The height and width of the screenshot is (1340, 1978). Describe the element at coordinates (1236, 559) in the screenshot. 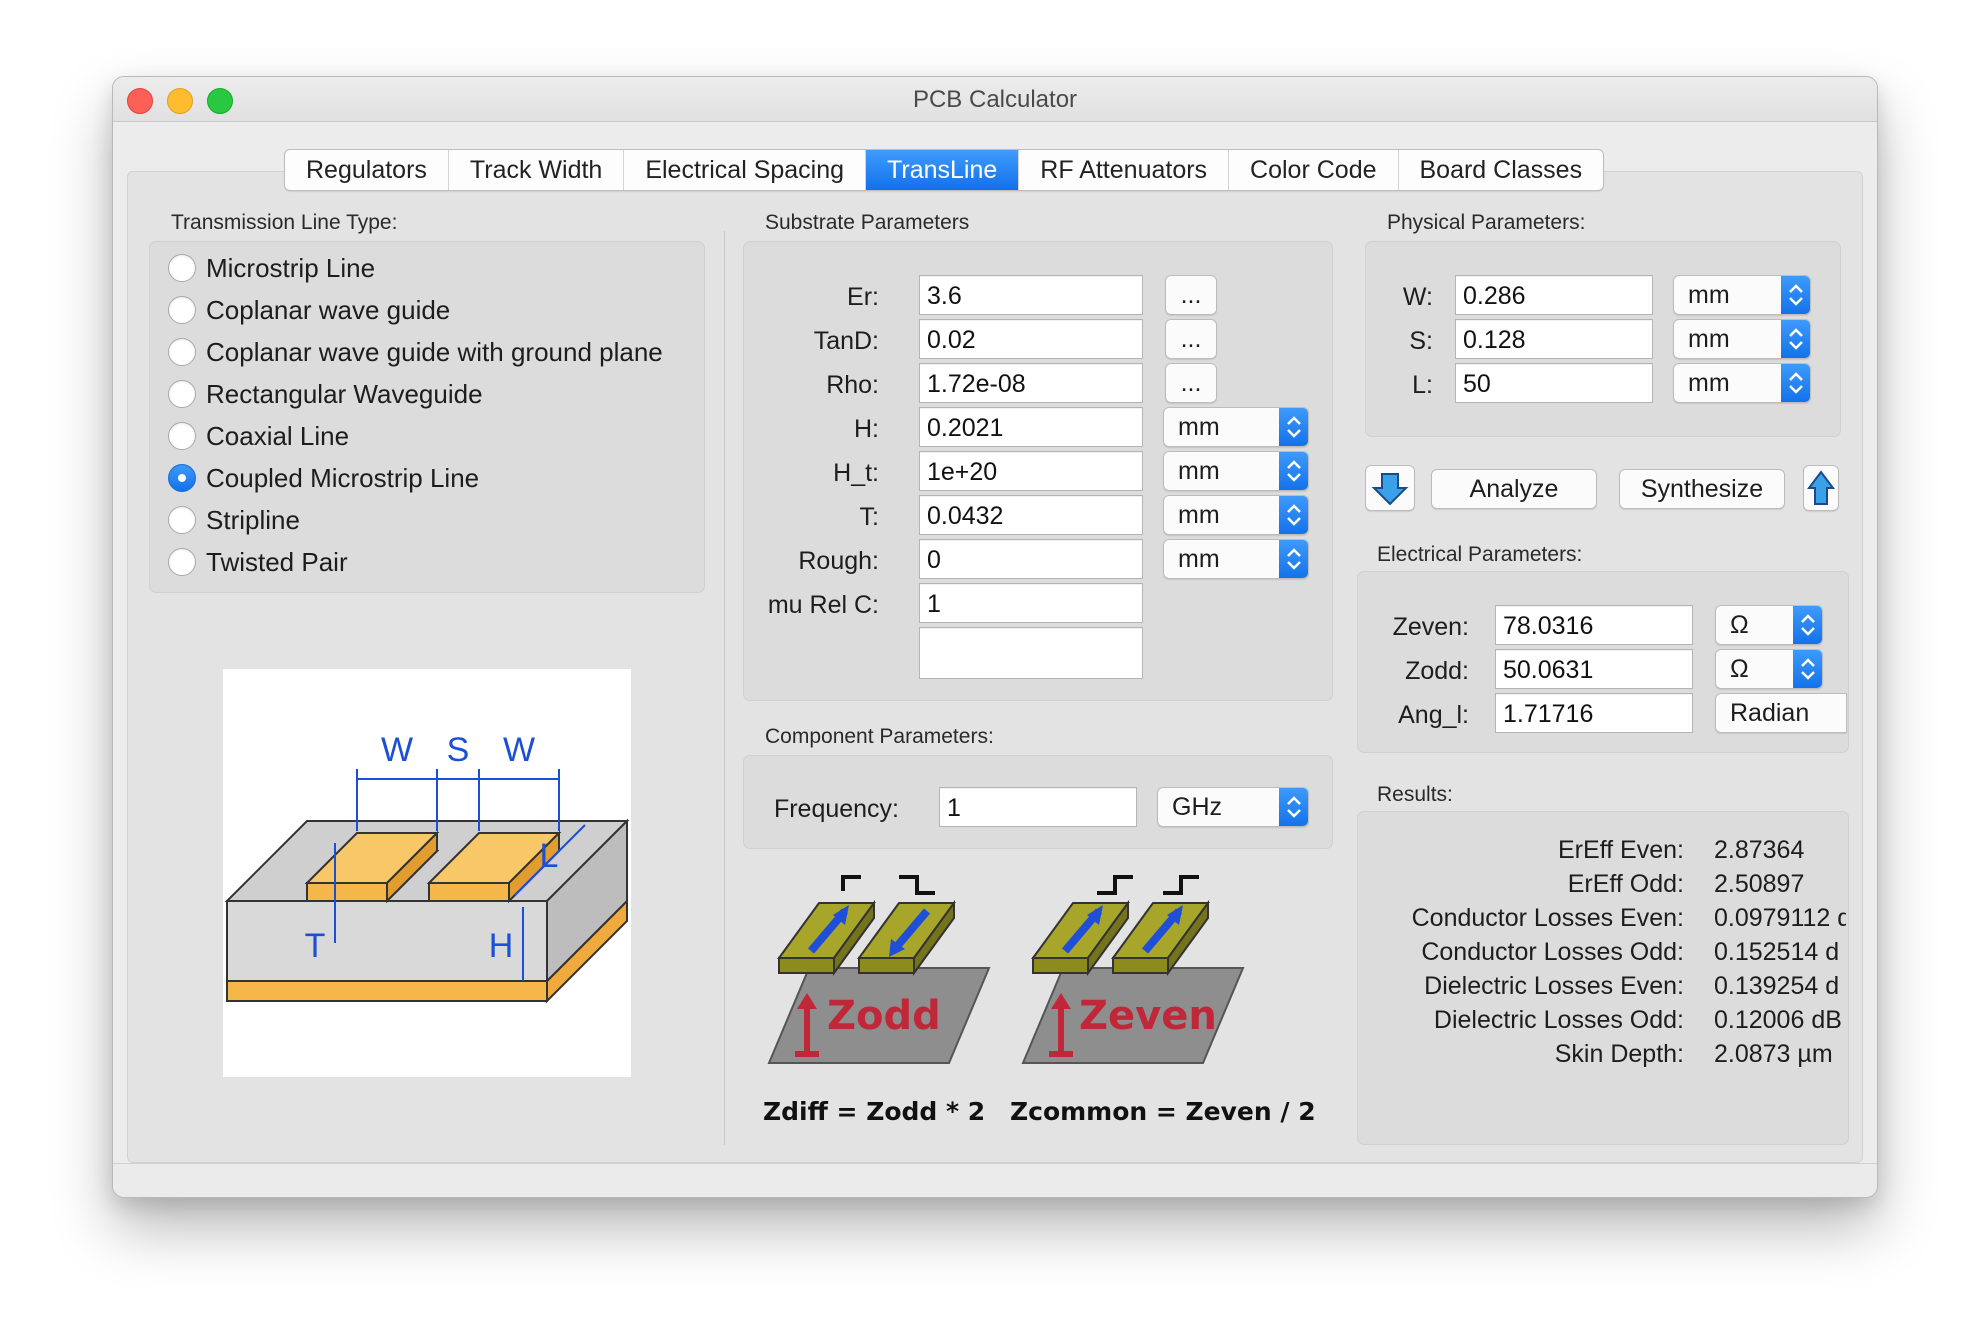

I see `rough-unit-select: mm` at that location.